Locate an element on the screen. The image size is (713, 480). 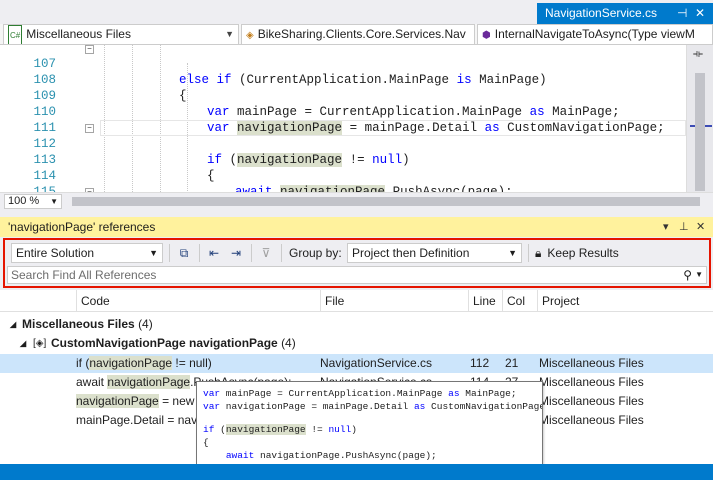
member-dropdown-value: InternalNavigateToAsync(Type viewM is located at coordinates (594, 34).